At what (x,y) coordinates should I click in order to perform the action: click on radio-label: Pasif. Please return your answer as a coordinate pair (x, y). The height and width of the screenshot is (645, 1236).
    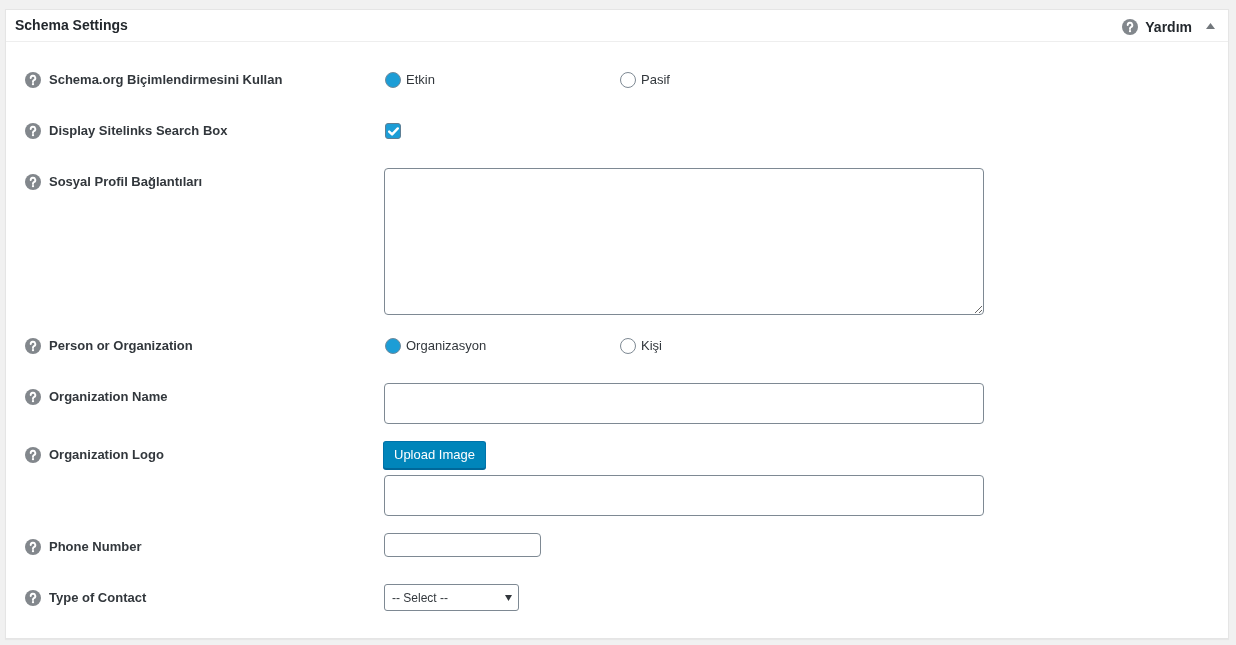
    Looking at the image, I should click on (655, 80).